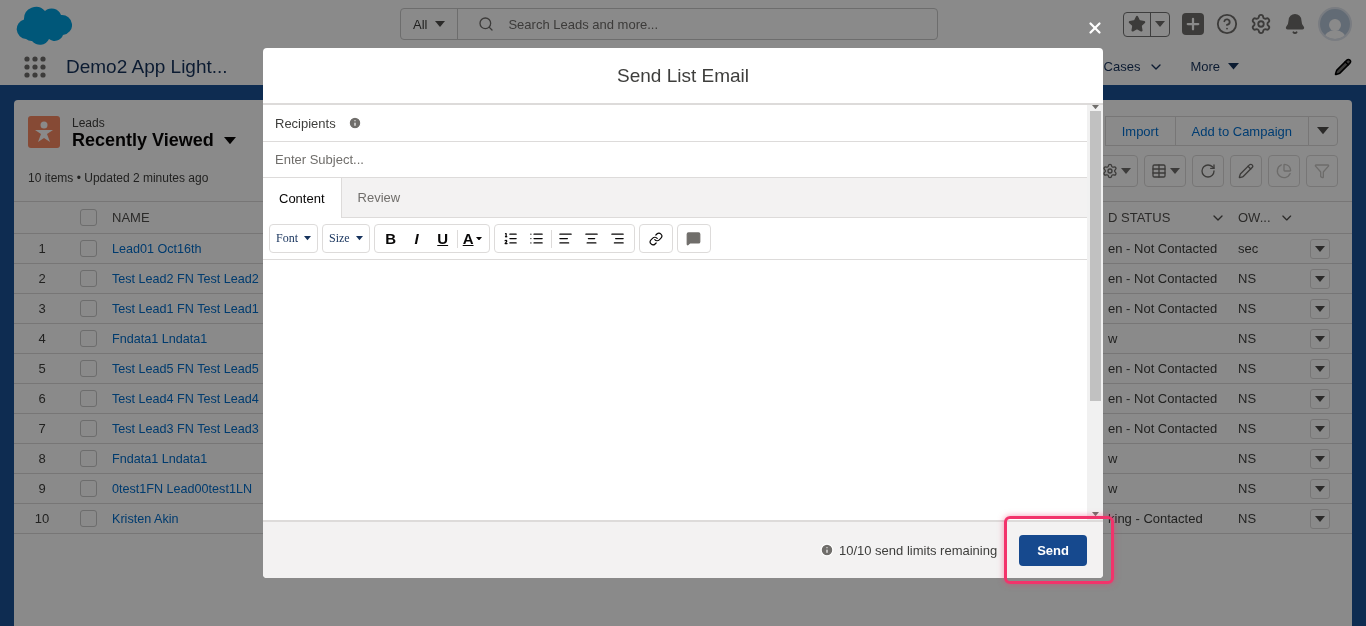  I want to click on send-button: Send, so click(1053, 550).